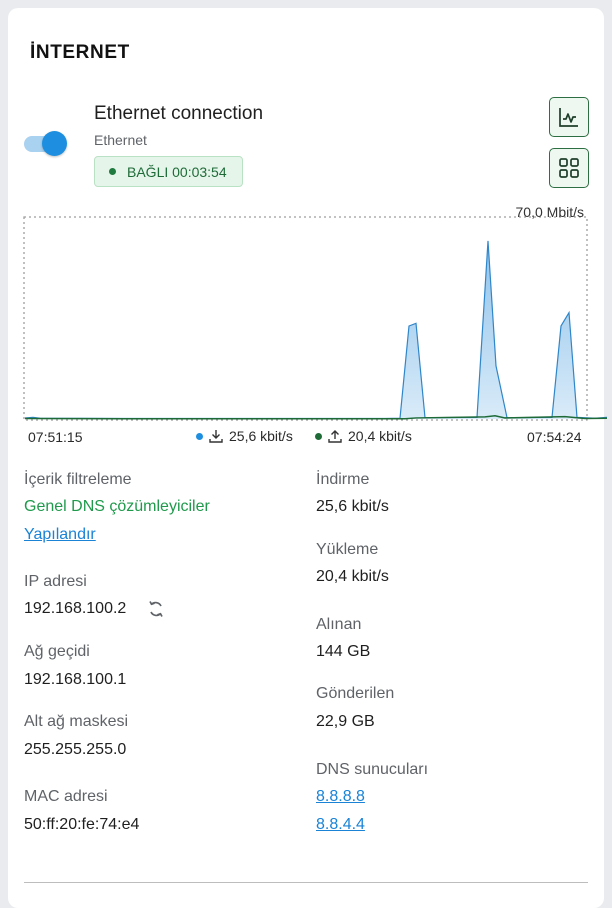  Describe the element at coordinates (82, 824) in the screenshot. I see `mac-address-value: 50:ff:20:fe:74:e4` at that location.